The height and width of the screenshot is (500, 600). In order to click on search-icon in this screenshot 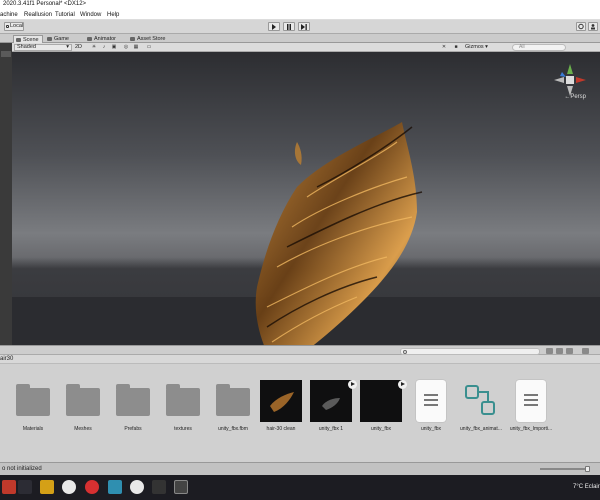, I will do `click(405, 352)`.